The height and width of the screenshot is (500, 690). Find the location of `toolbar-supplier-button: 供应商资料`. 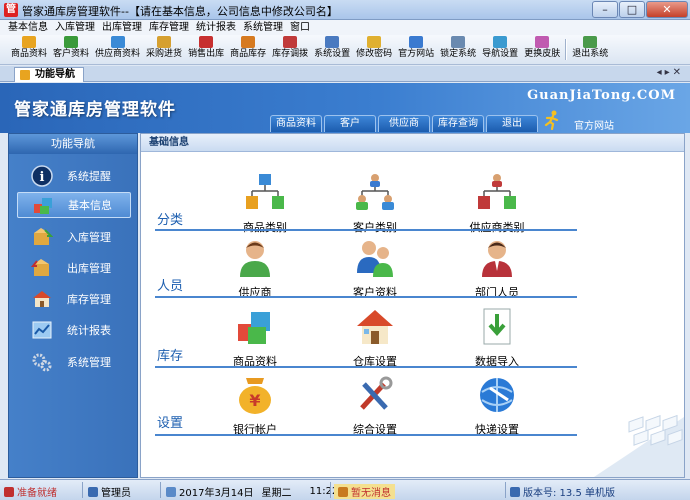

toolbar-supplier-button: 供应商资料 is located at coordinates (117, 49).